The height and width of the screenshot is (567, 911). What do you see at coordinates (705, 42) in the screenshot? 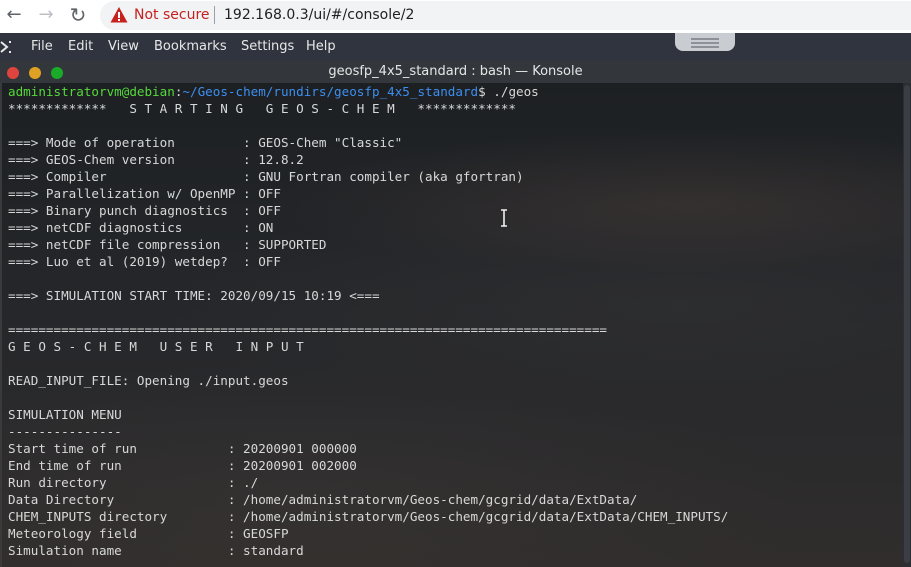
I see `dropdown-terminal-handle` at bounding box center [705, 42].